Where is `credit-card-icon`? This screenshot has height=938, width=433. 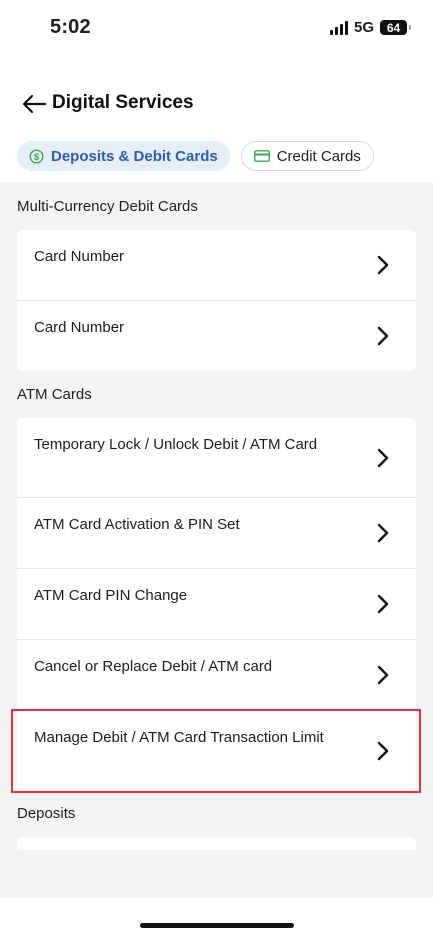 credit-card-icon is located at coordinates (261, 156).